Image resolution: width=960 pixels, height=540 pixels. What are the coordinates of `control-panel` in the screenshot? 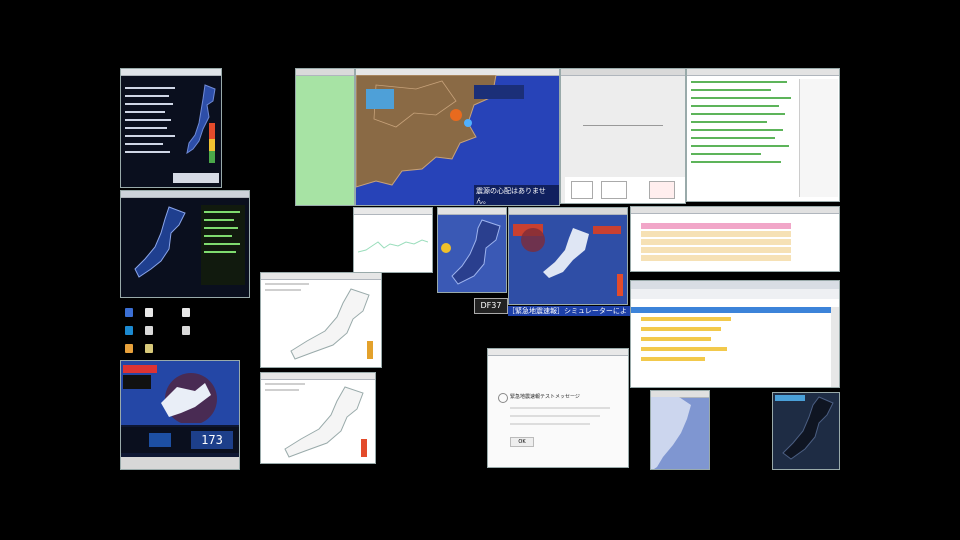 It's located at (625, 190).